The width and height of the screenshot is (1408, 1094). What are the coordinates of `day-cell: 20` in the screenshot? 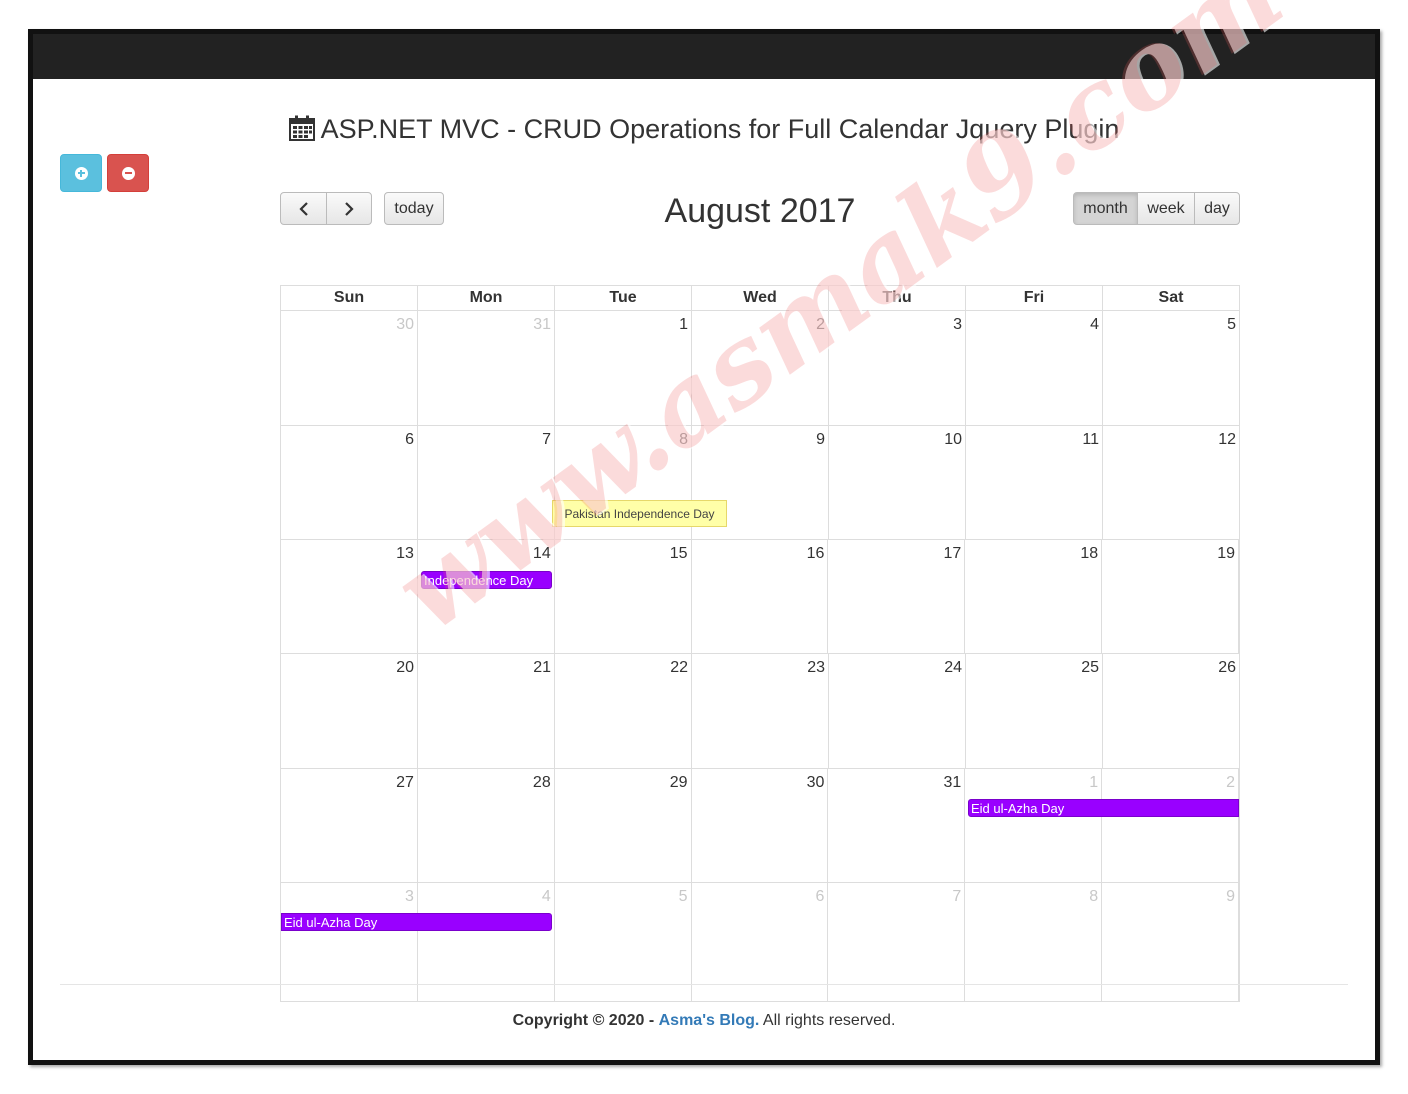 It's located at (349, 711).